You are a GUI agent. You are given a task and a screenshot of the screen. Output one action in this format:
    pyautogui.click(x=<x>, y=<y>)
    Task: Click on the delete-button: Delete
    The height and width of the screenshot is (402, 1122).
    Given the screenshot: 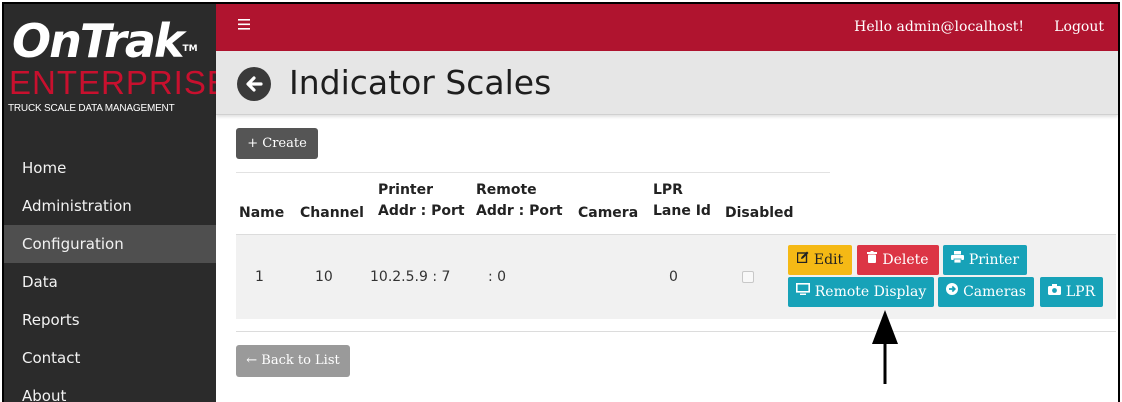 What is the action you would take?
    pyautogui.click(x=898, y=260)
    